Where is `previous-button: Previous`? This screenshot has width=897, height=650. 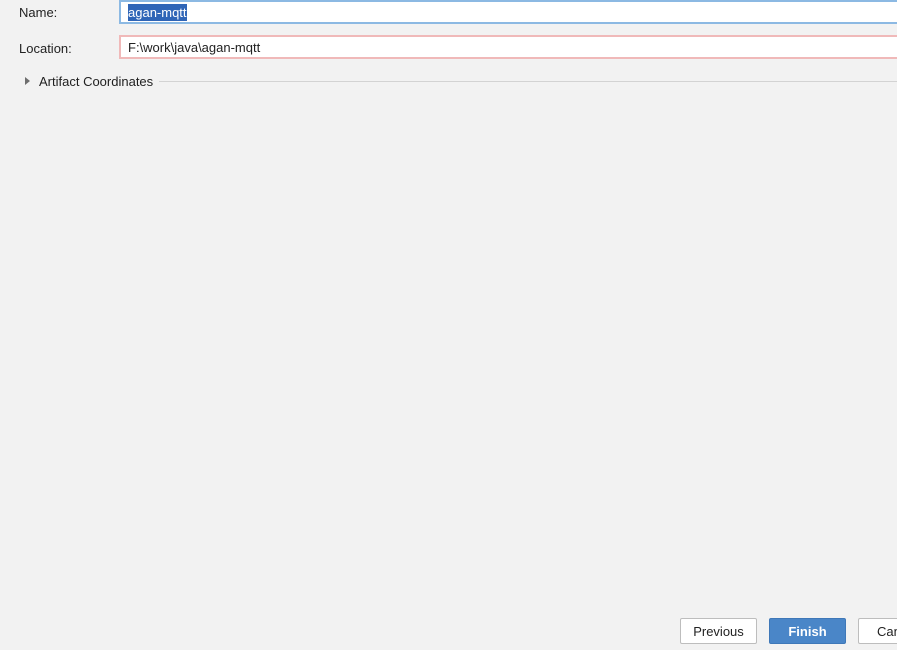 previous-button: Previous is located at coordinates (718, 631).